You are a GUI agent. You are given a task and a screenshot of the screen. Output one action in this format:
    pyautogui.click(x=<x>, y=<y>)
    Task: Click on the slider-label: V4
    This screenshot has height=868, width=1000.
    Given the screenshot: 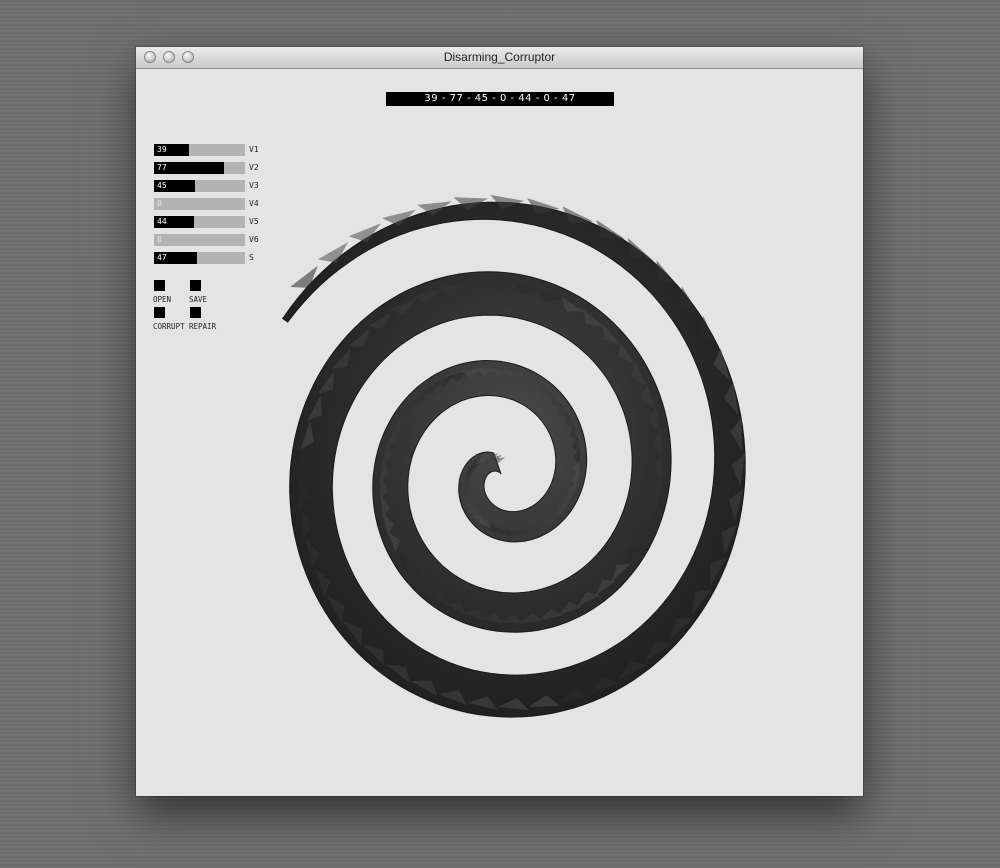 What is the action you would take?
    pyautogui.click(x=254, y=203)
    